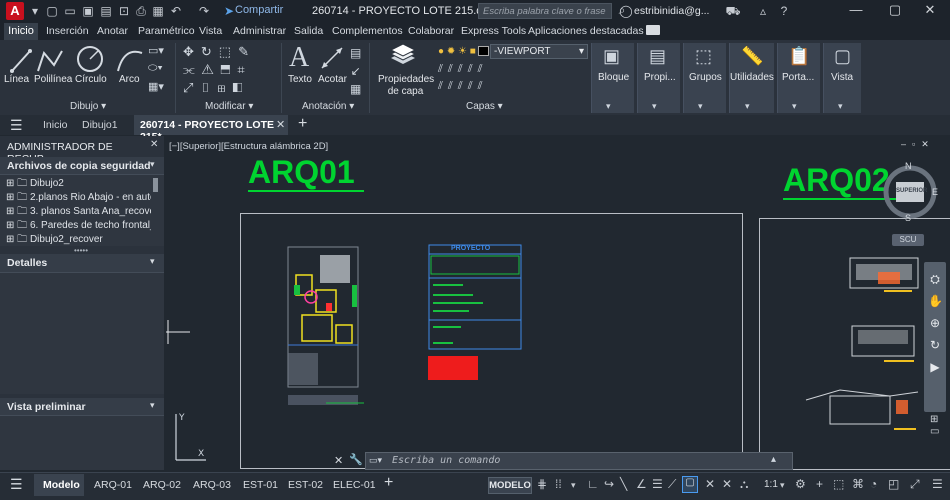  I want to click on snap-icon: ⁞⁞, so click(558, 484).